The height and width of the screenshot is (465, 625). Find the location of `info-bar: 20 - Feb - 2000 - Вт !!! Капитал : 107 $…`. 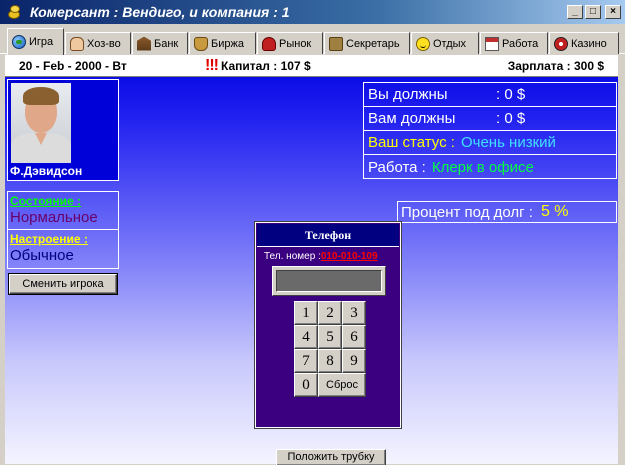

info-bar: 20 - Feb - 2000 - Вт !!! Капитал : 107 $… is located at coordinates (311, 66).